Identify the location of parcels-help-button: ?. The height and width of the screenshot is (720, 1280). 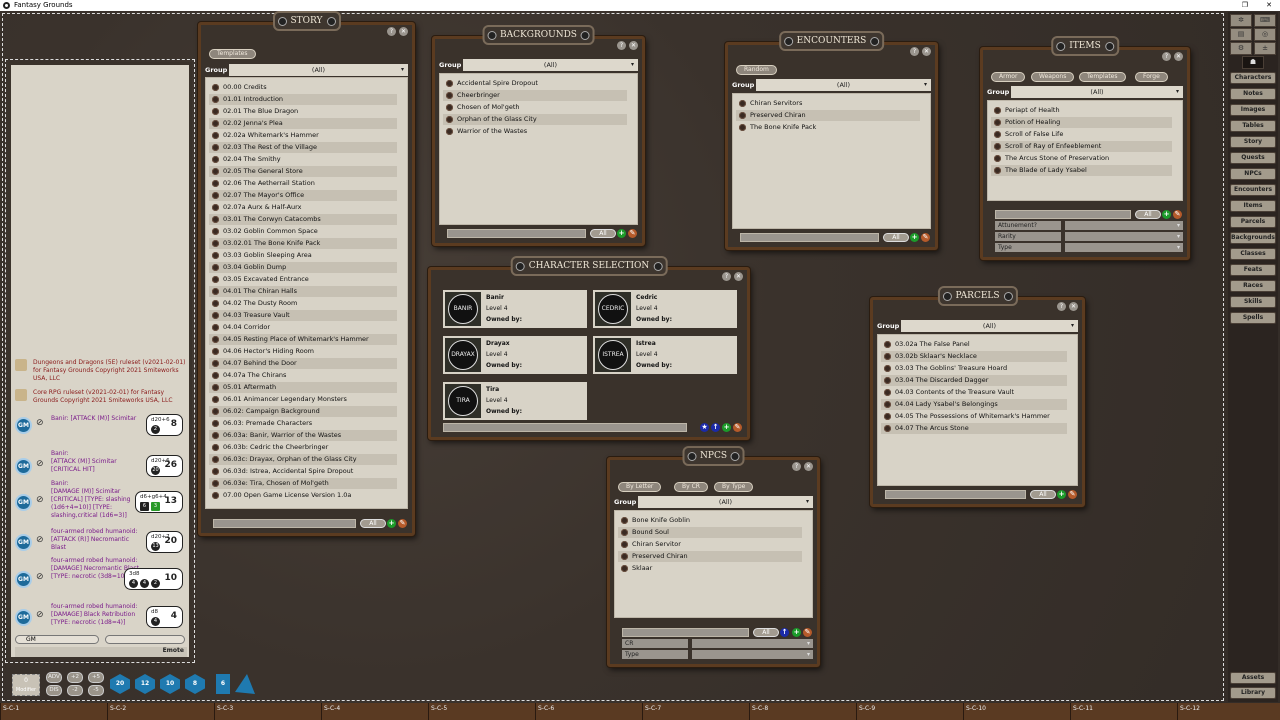
(1061, 306).